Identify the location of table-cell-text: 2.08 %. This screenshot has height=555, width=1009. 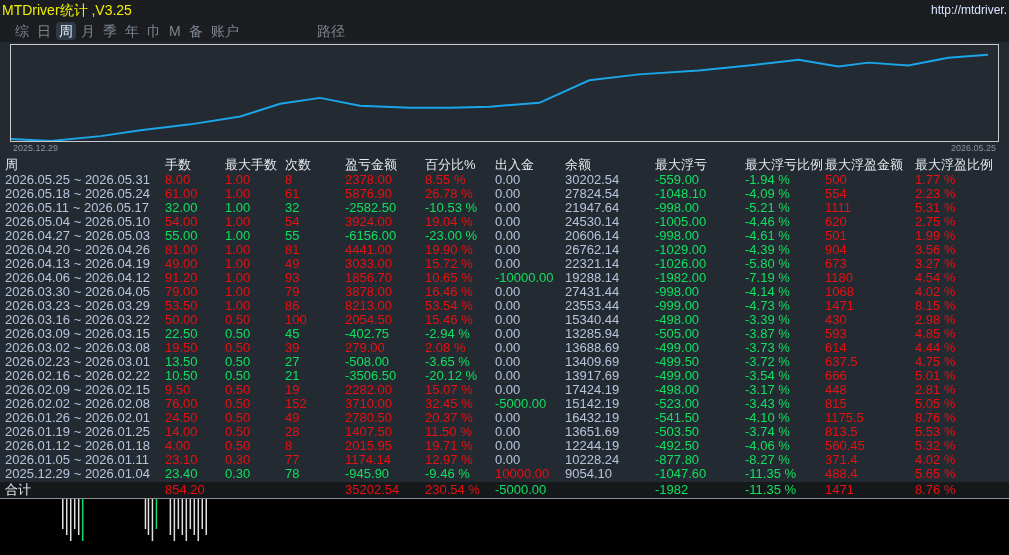
(446, 348).